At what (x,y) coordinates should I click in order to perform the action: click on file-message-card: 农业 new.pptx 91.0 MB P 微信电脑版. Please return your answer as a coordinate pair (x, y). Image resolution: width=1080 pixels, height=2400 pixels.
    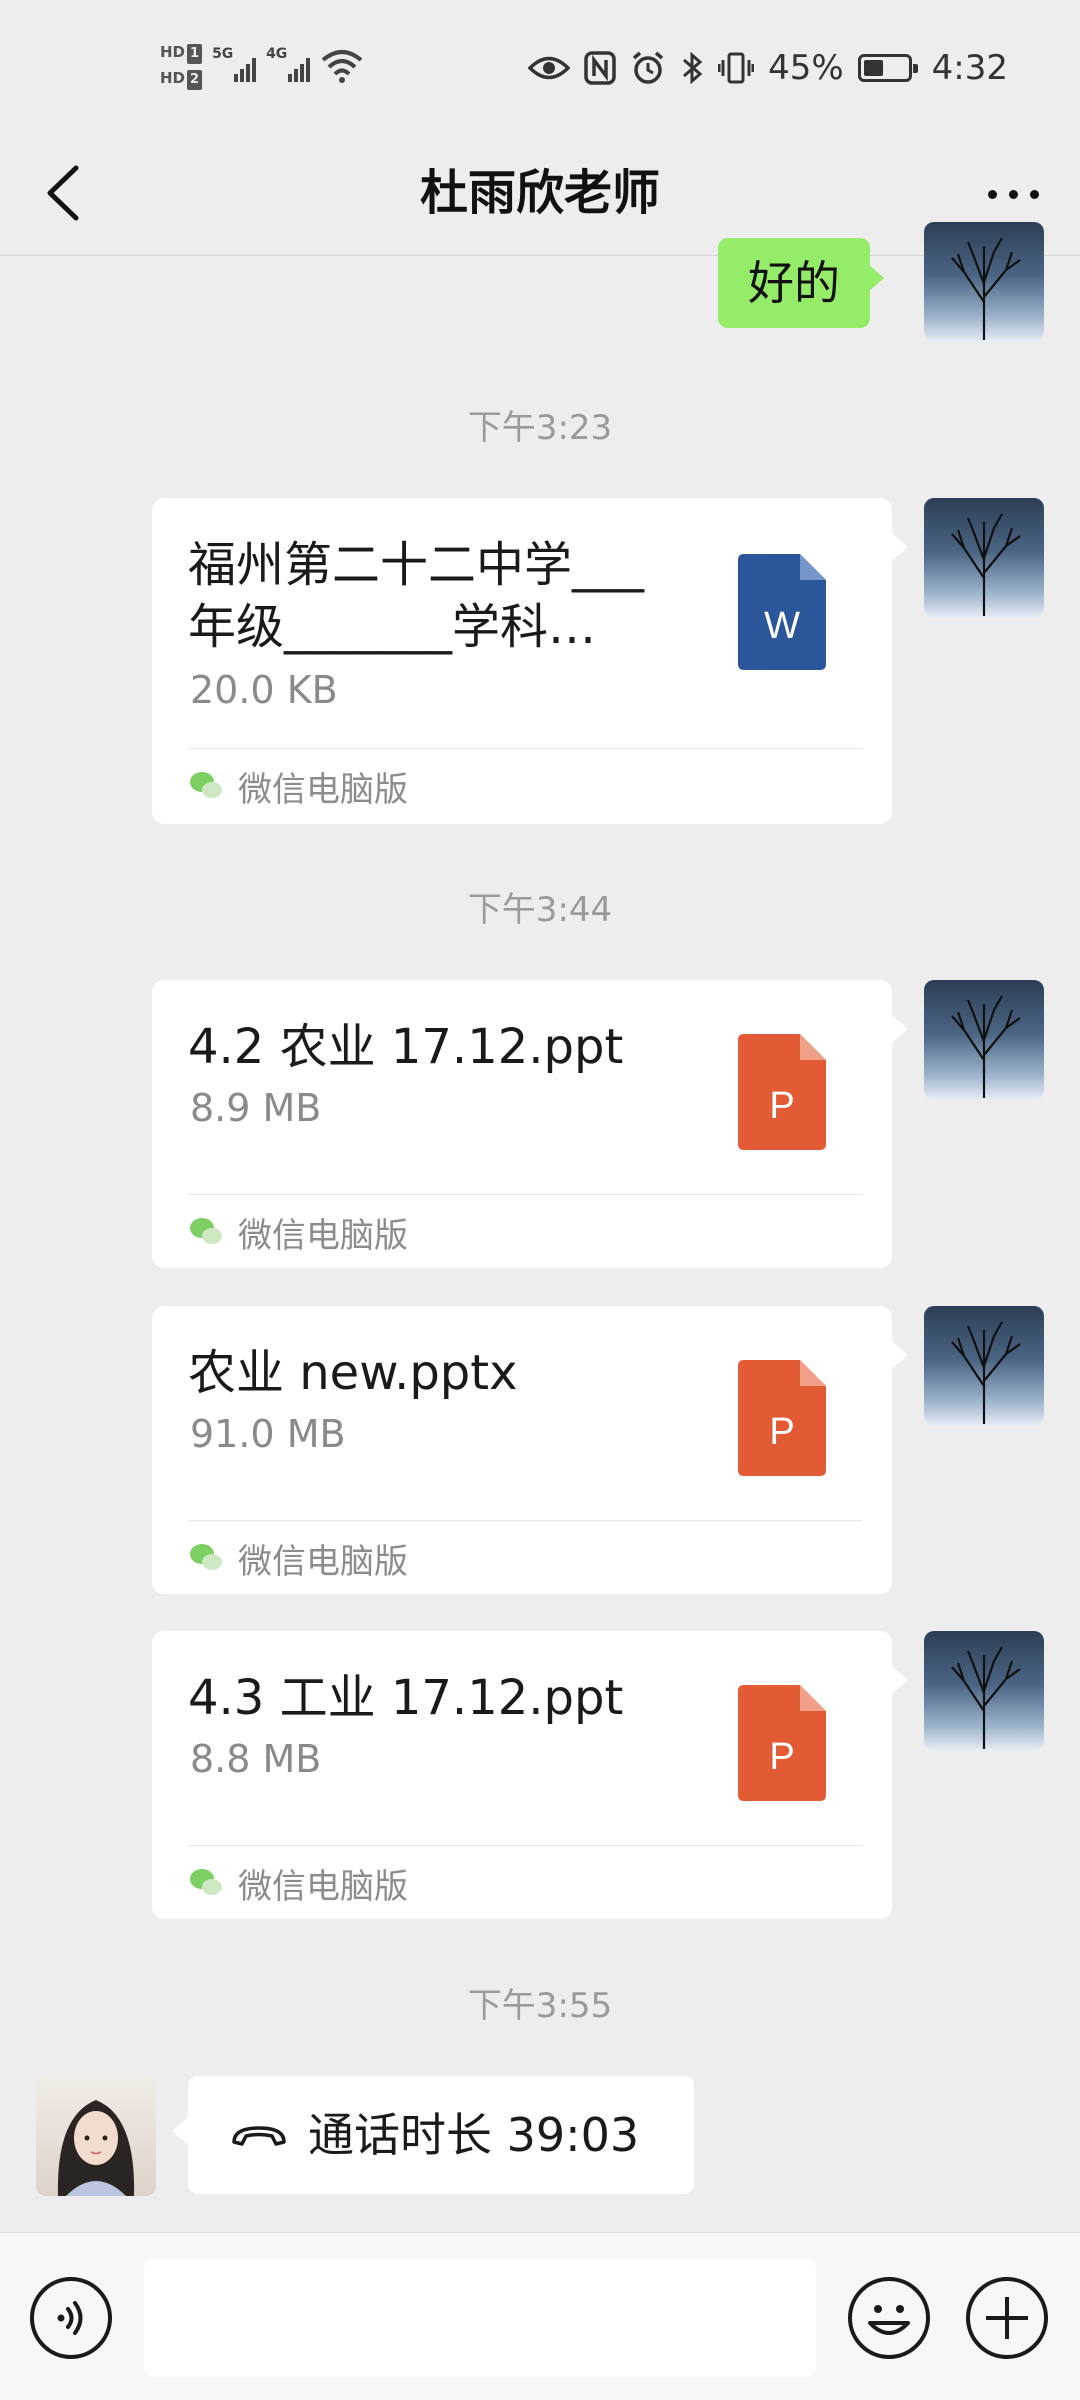
    Looking at the image, I should click on (530, 1450).